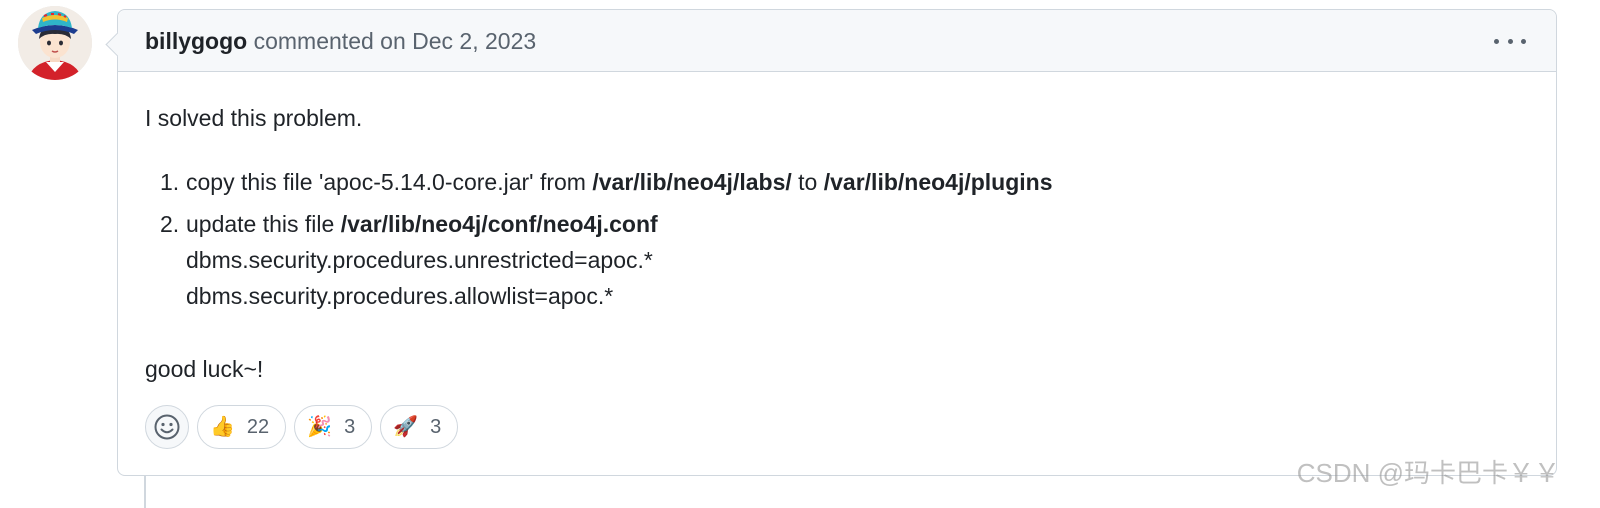 The width and height of the screenshot is (1600, 508). I want to click on step-text: to, so click(807, 182).